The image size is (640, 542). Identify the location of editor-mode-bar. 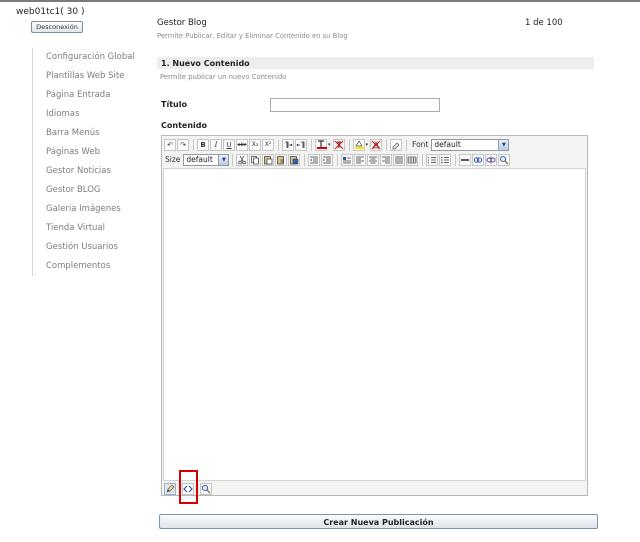
(374, 489).